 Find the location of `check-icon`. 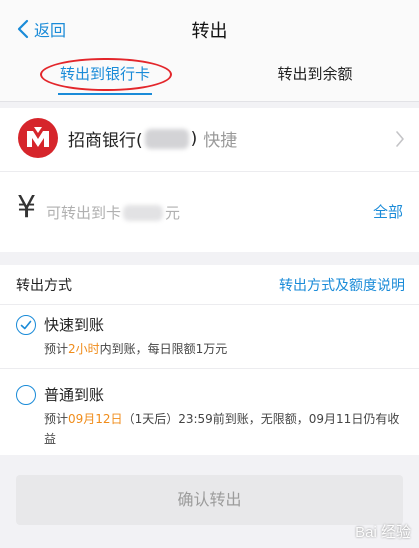

check-icon is located at coordinates (26, 325).